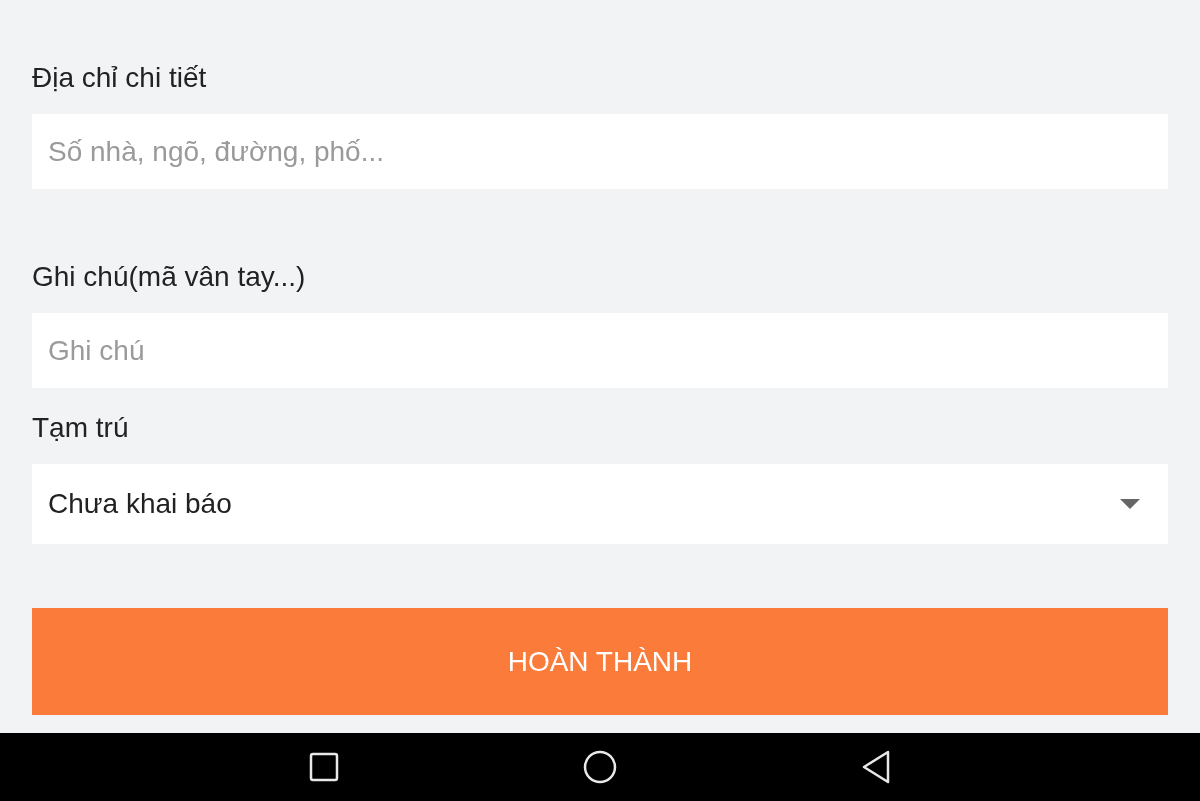 Image resolution: width=1200 pixels, height=801 pixels. What do you see at coordinates (876, 767) in the screenshot?
I see `back-icon` at bounding box center [876, 767].